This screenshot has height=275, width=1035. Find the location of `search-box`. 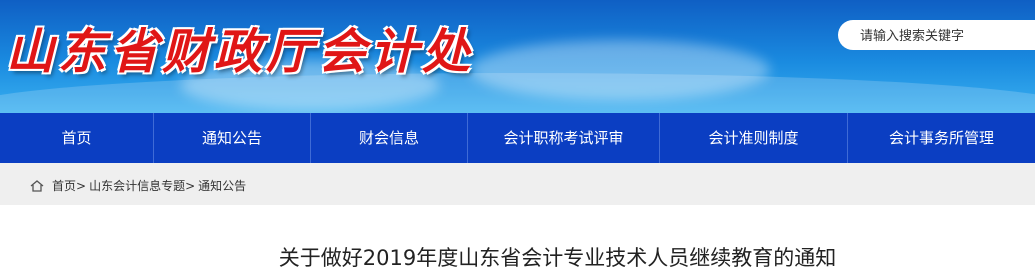

search-box is located at coordinates (936, 36).